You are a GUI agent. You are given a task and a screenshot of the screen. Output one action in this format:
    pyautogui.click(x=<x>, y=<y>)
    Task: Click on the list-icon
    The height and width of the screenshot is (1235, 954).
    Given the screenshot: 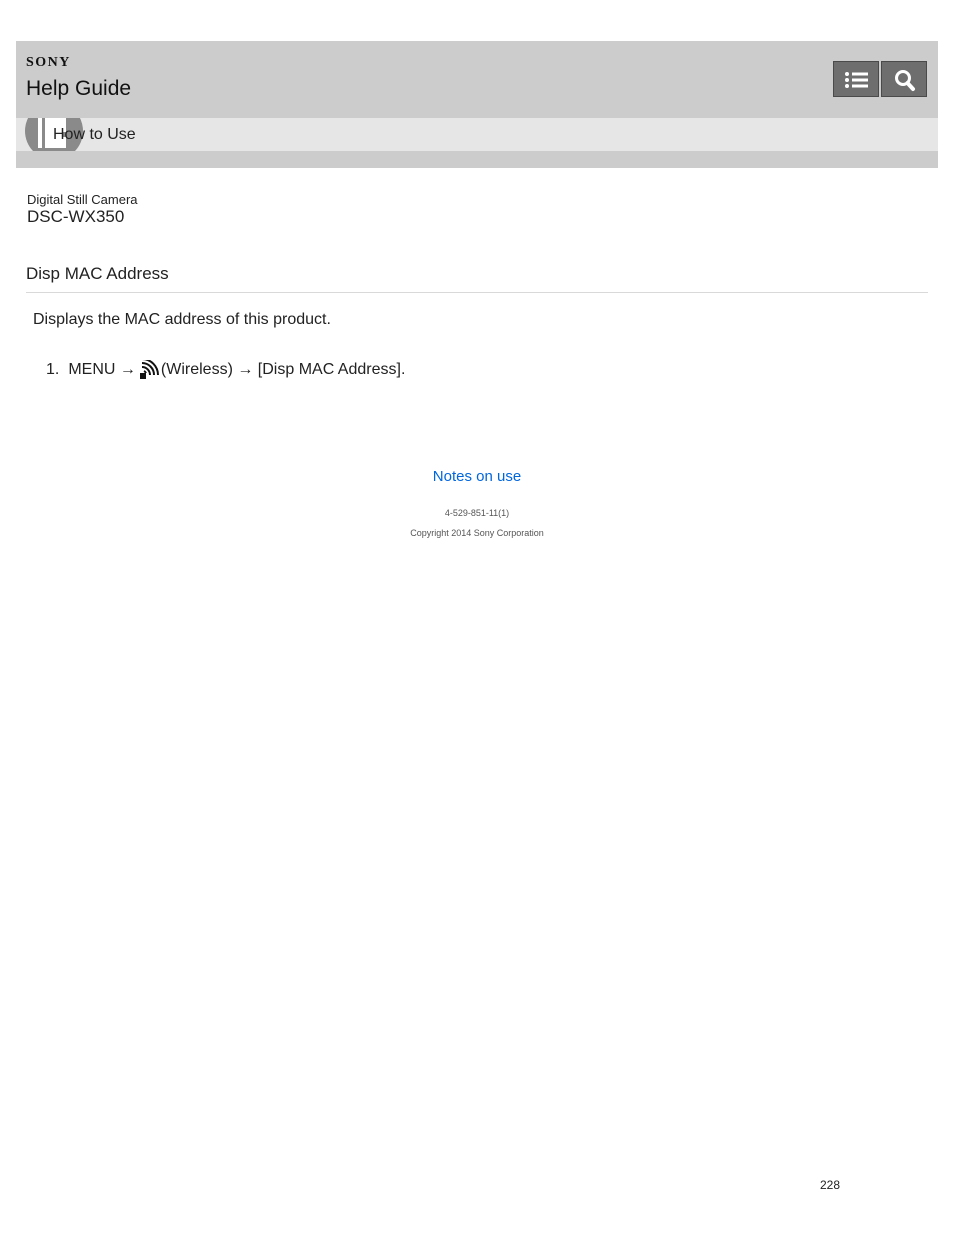 What is the action you would take?
    pyautogui.click(x=856, y=80)
    